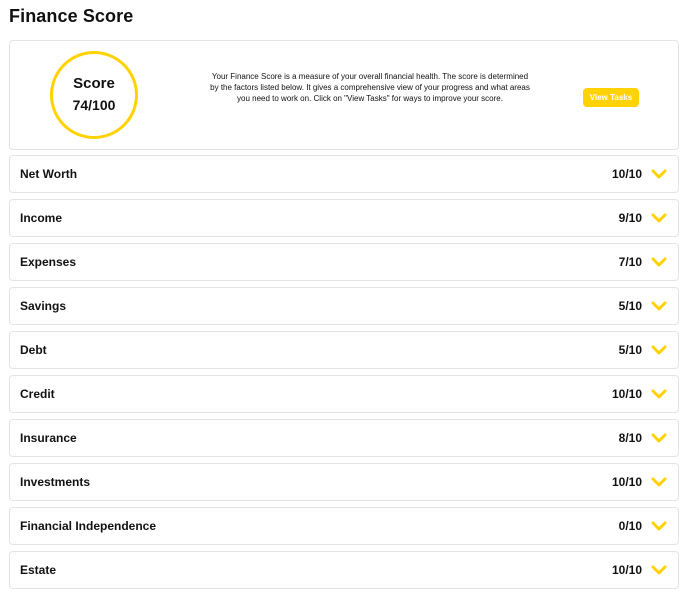 The height and width of the screenshot is (600, 688). What do you see at coordinates (344, 262) in the screenshot?
I see `factor-row-expenses: Expenses 7/10` at bounding box center [344, 262].